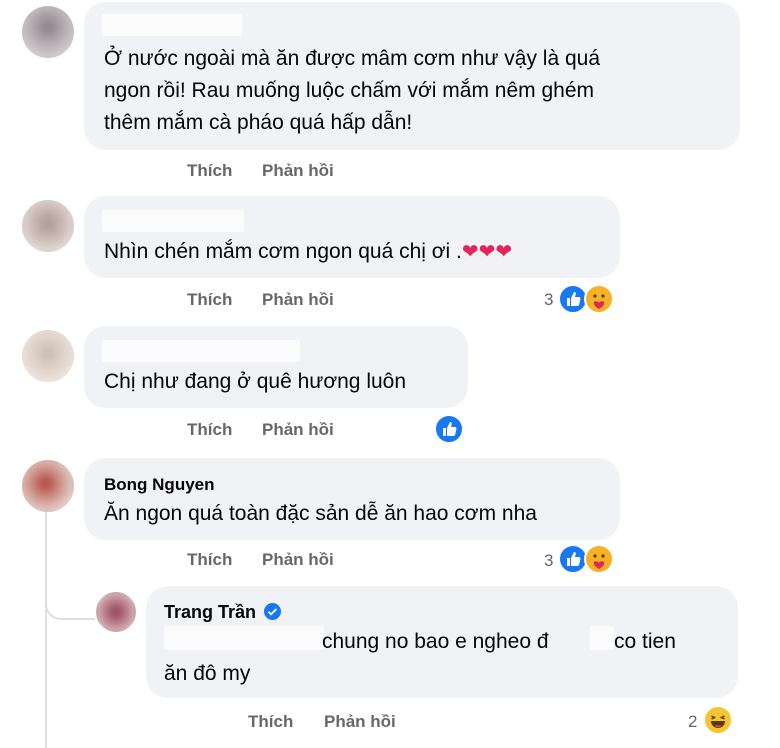  I want to click on thread-connector-curve, so click(70, 604).